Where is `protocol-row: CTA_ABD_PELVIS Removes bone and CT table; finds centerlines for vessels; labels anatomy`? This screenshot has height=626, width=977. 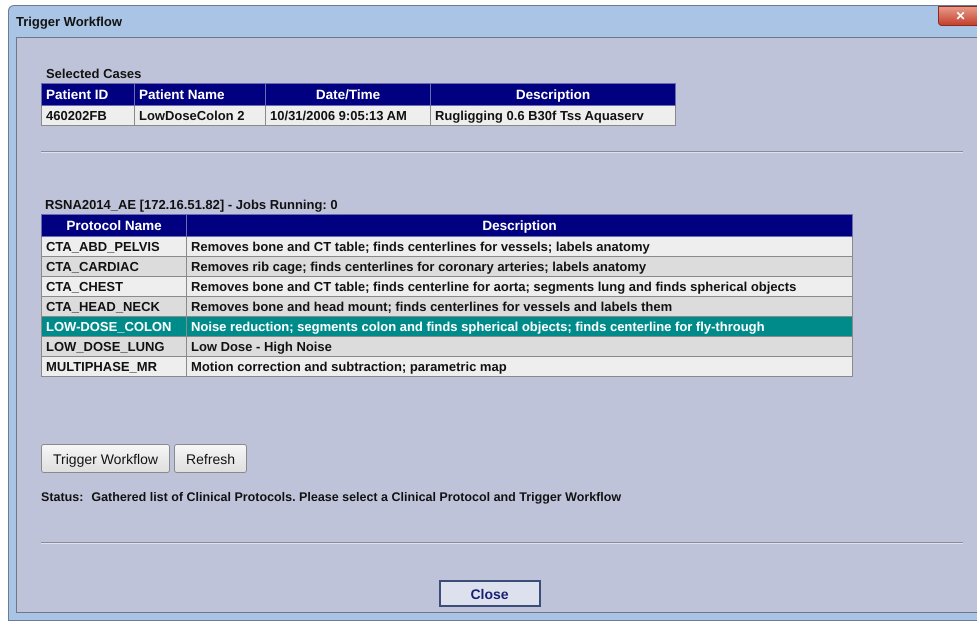 protocol-row: CTA_ABD_PELVIS Removes bone and CT table; finds centerlines for vessels; labels anatomy is located at coordinates (447, 246).